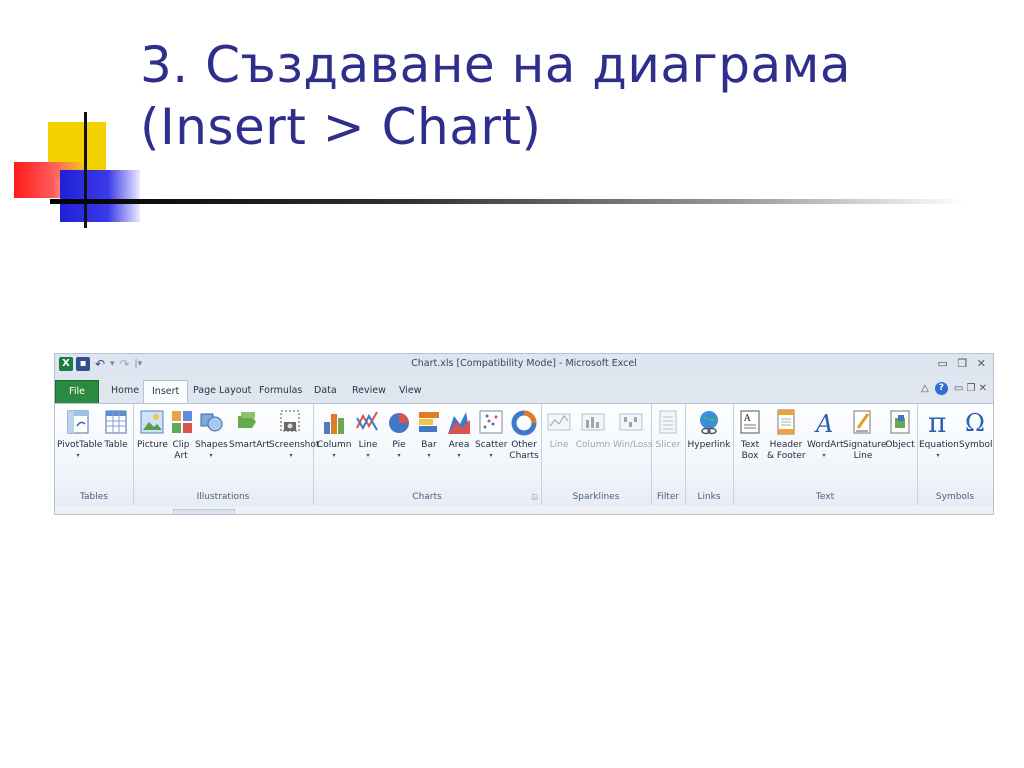 This screenshot has height=768, width=1024. I want to click on tab-data: Data, so click(325, 391).